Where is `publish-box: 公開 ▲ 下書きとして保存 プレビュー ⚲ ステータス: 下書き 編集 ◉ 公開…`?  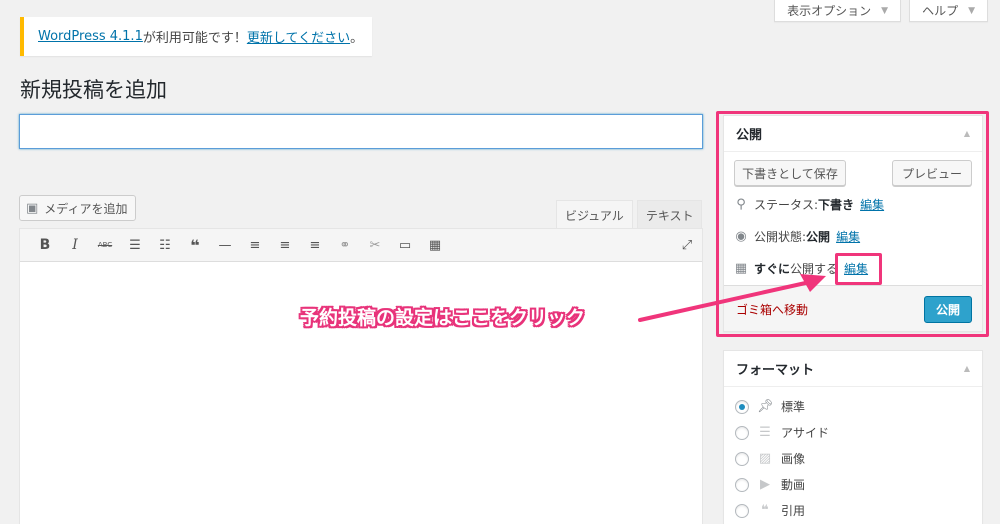 publish-box: 公開 ▲ 下書きとして保存 プレビュー ⚲ ステータス: 下書き 編集 ◉ 公開… is located at coordinates (853, 223).